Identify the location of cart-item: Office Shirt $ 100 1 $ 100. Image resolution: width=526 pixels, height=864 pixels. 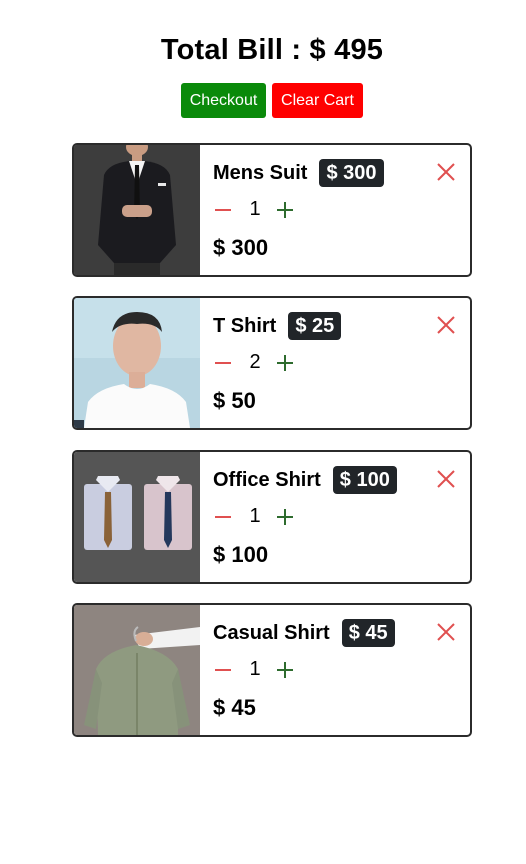
(272, 517).